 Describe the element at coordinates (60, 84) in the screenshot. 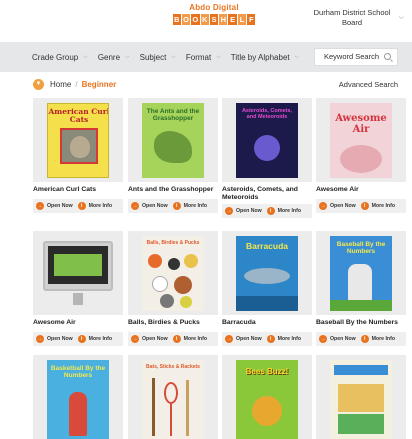

I see `breadcrumb-home: Home` at that location.